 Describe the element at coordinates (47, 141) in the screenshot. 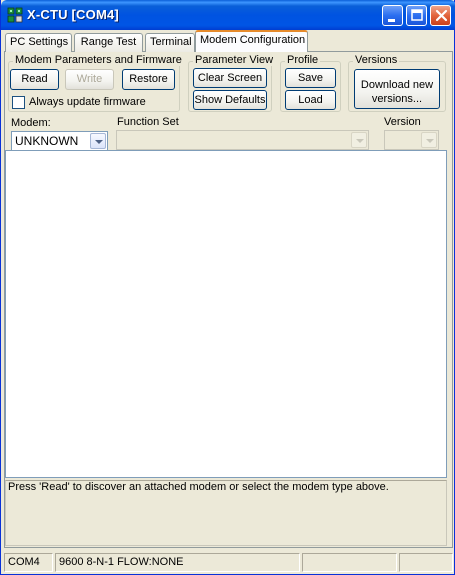

I see `modem-select-value: UNKNOWN` at that location.